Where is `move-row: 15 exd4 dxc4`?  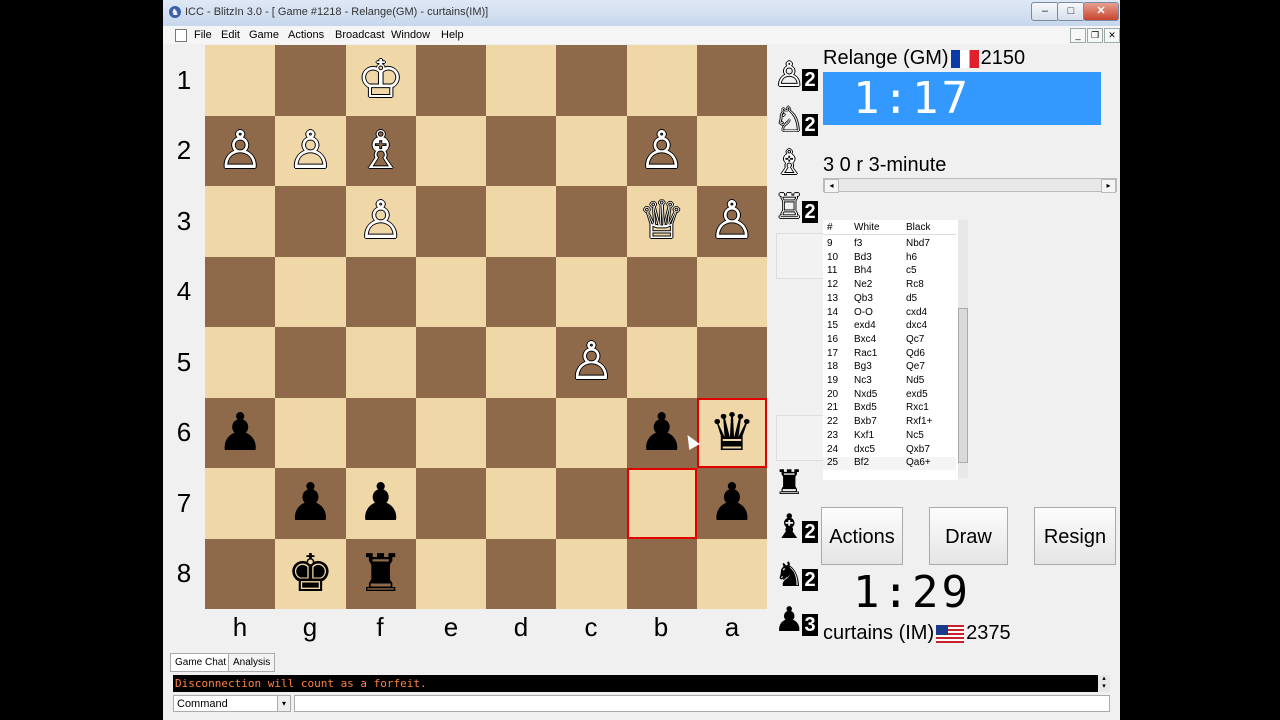
move-row: 15 exd4 dxc4 is located at coordinates (889, 326).